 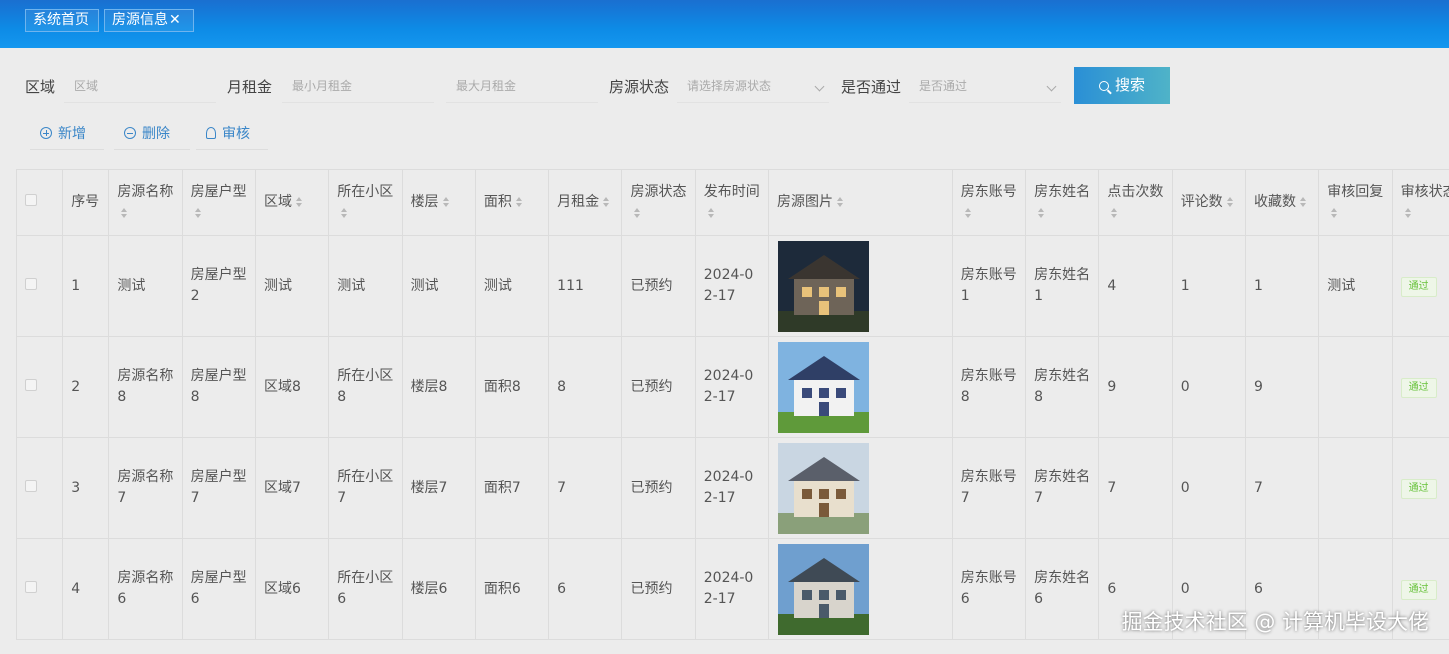 What do you see at coordinates (145, 387) in the screenshot?
I see `cell-name: 房源名称8` at bounding box center [145, 387].